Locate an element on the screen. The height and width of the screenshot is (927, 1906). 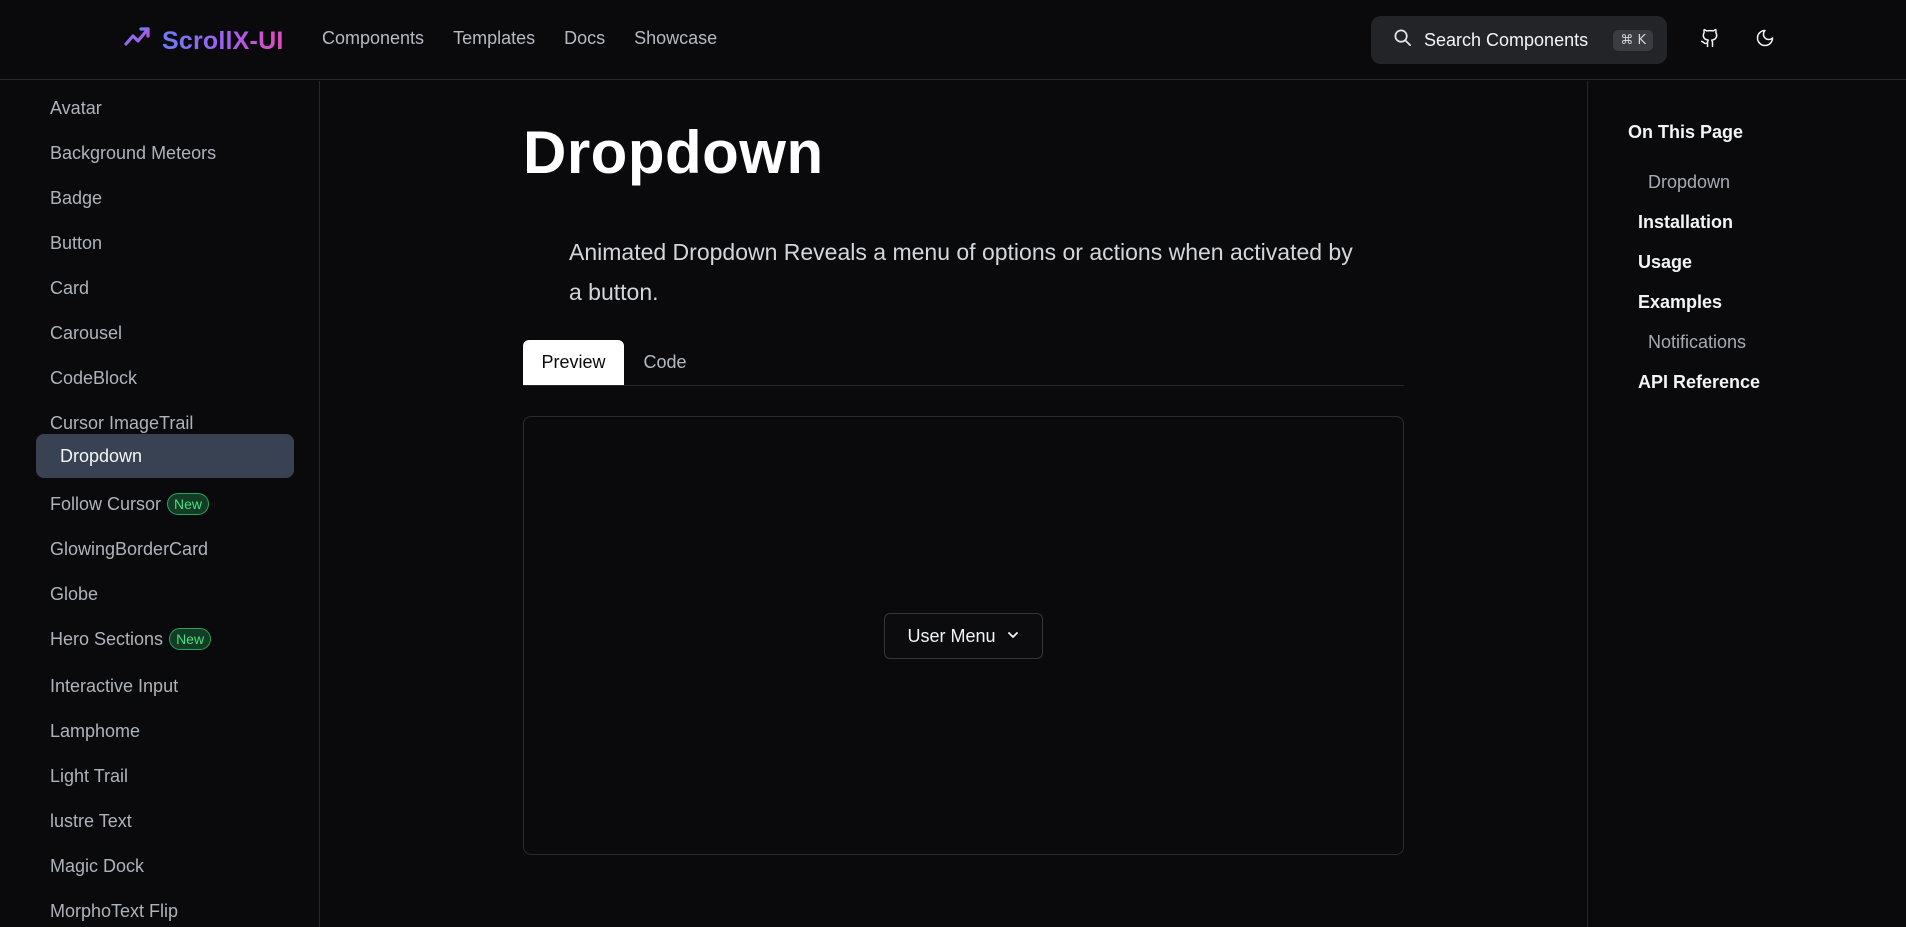
tab-code: Code is located at coordinates (665, 362).